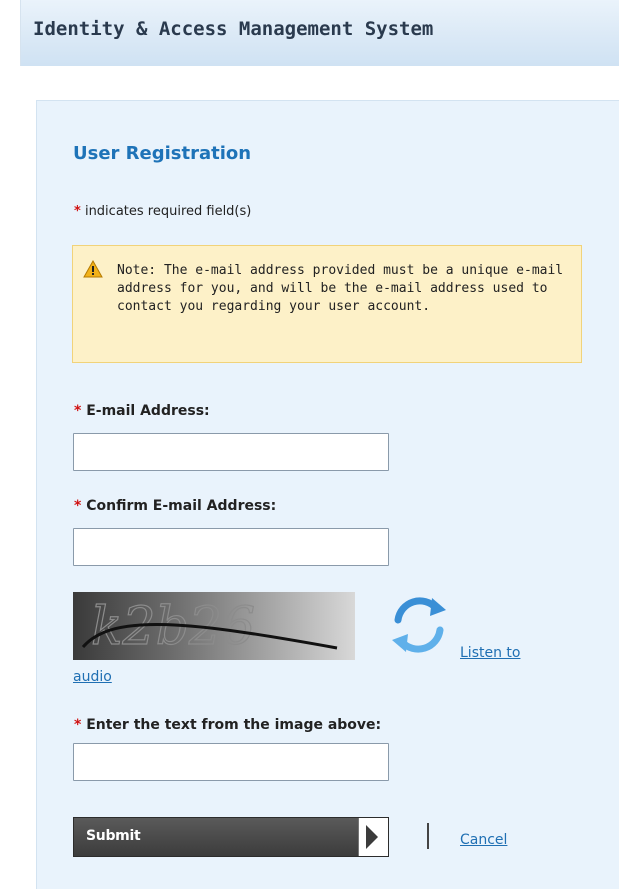 The image size is (619, 889). Describe the element at coordinates (233, 29) in the screenshot. I see `app-title: Identity & Access Management System` at that location.